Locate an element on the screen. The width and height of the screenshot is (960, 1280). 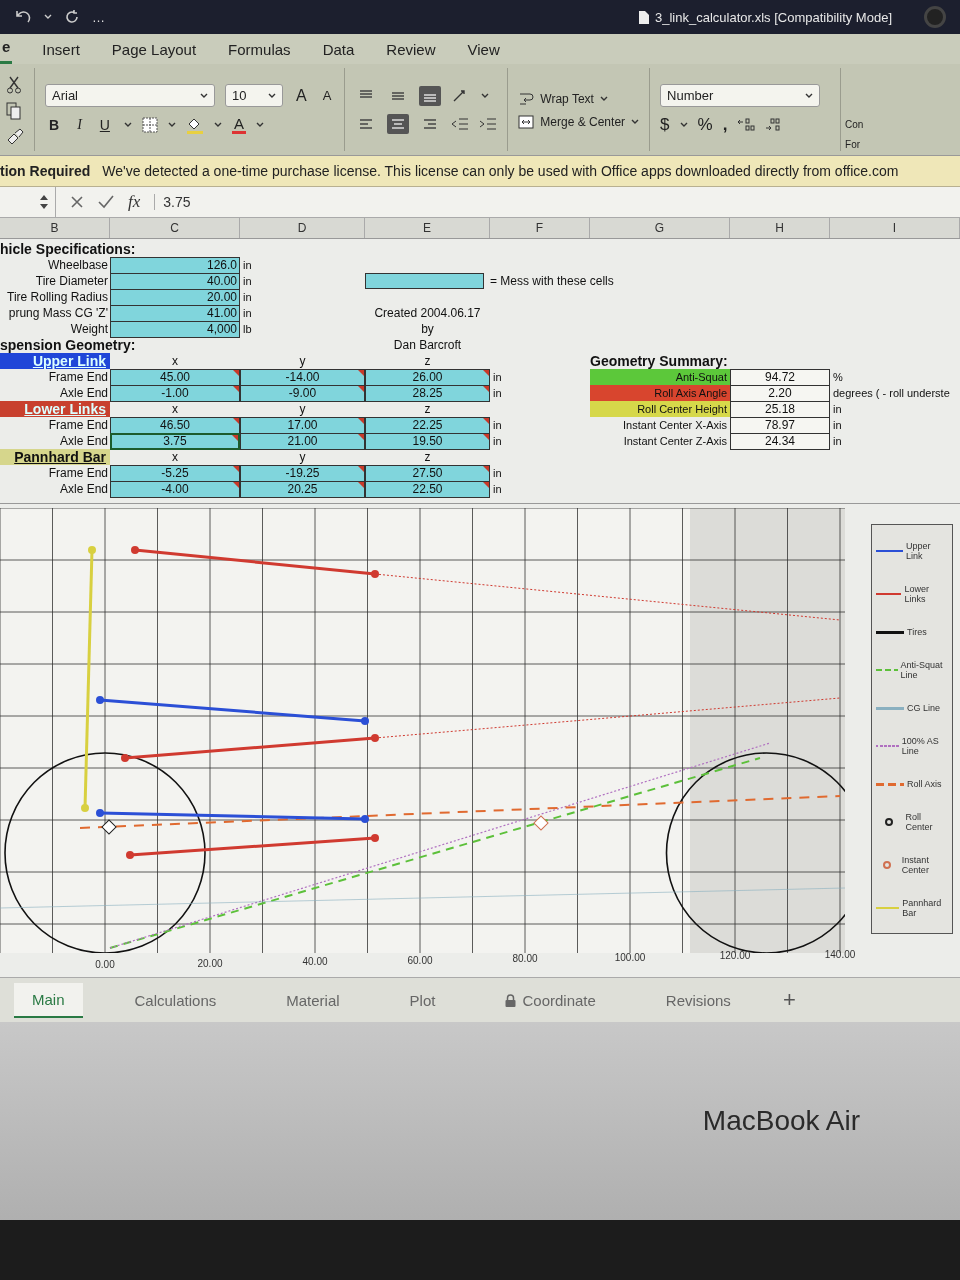
sheet-tab: Calculations is located at coordinates (175, 1000).